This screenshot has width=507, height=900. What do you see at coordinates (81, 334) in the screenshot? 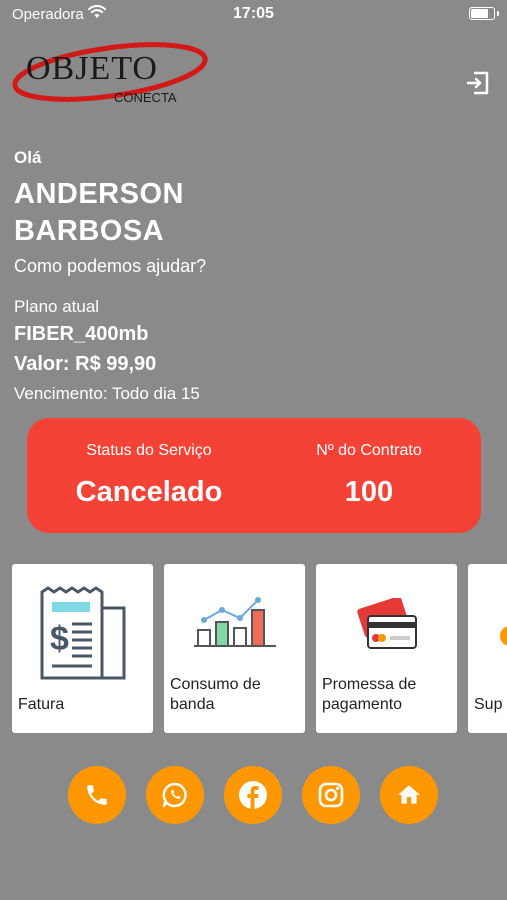
I see `plan-name: FIBER_400mb` at bounding box center [81, 334].